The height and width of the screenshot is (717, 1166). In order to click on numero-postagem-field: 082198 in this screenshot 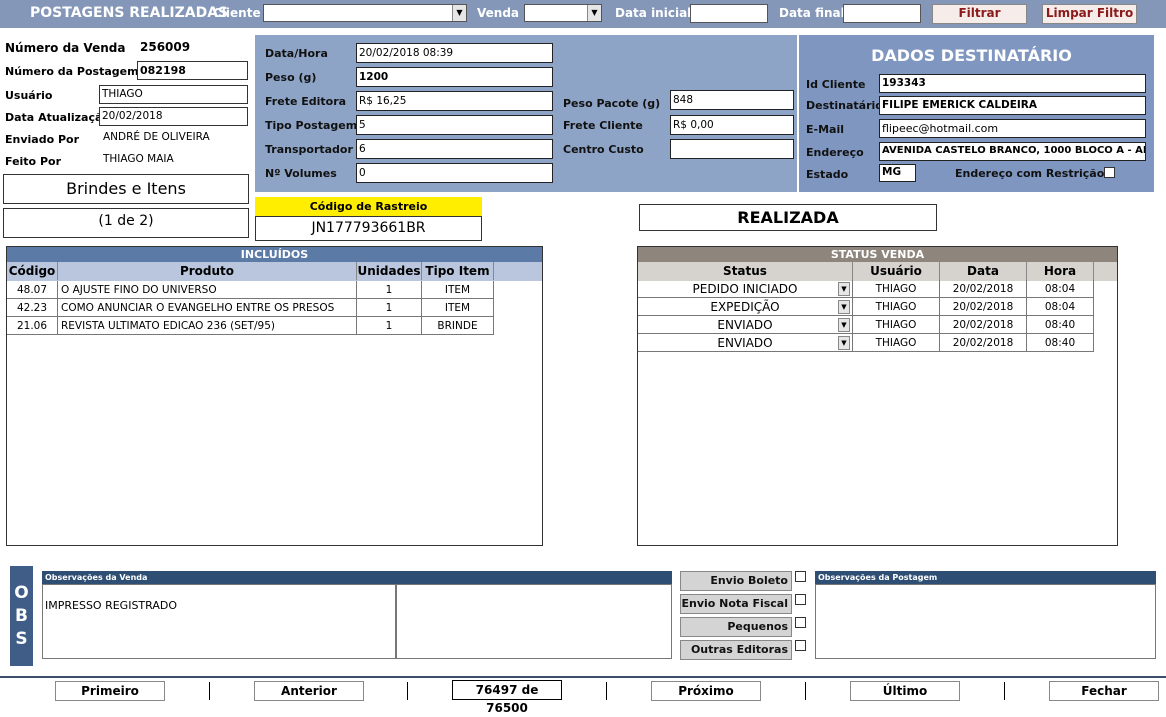, I will do `click(192, 70)`.